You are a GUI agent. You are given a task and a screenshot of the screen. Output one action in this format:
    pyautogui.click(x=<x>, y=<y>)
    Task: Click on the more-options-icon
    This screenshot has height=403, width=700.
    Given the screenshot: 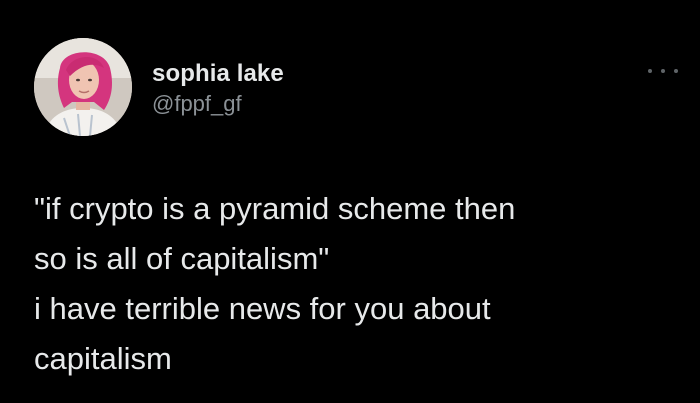 What is the action you would take?
    pyautogui.click(x=663, y=71)
    